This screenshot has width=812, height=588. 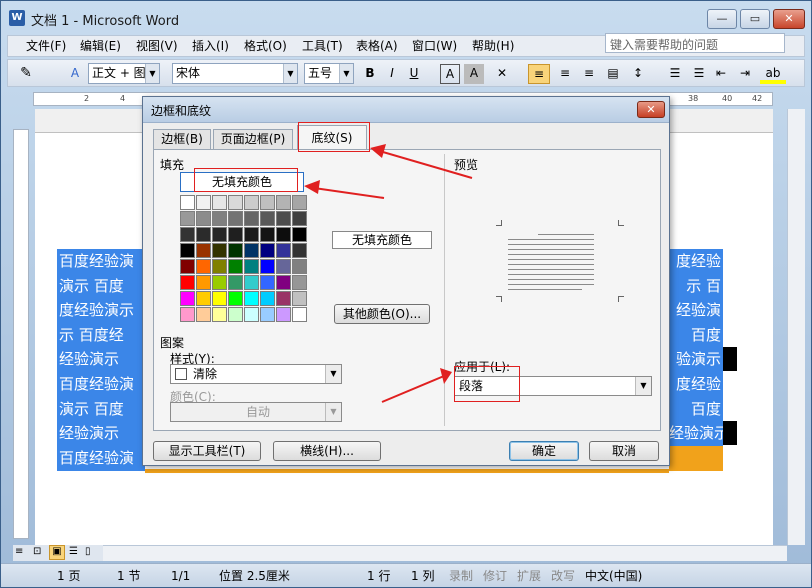 What do you see at coordinates (411, 553) in the screenshot?
I see `horizontal-scrollbar` at bounding box center [411, 553].